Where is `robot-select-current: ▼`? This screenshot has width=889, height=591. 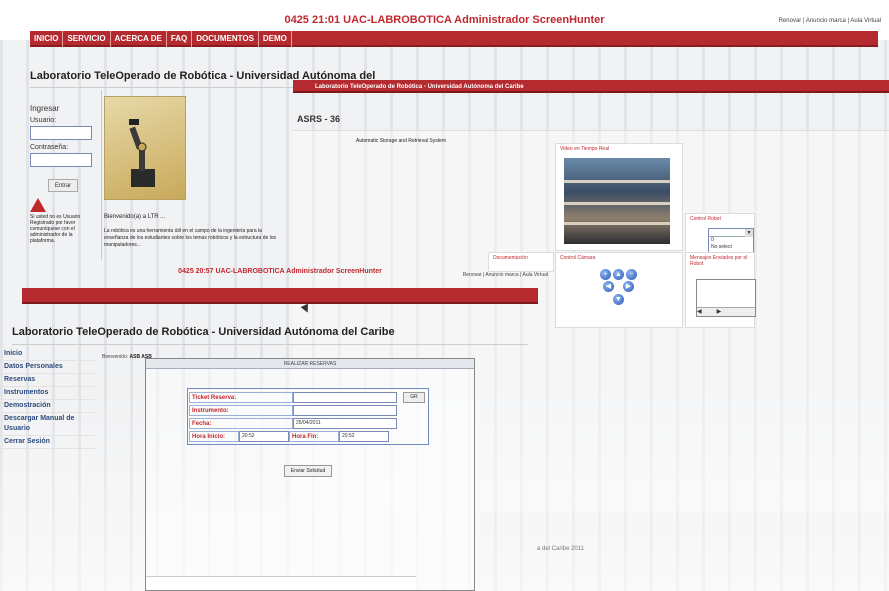
robot-select-current: ▼ is located at coordinates (731, 233).